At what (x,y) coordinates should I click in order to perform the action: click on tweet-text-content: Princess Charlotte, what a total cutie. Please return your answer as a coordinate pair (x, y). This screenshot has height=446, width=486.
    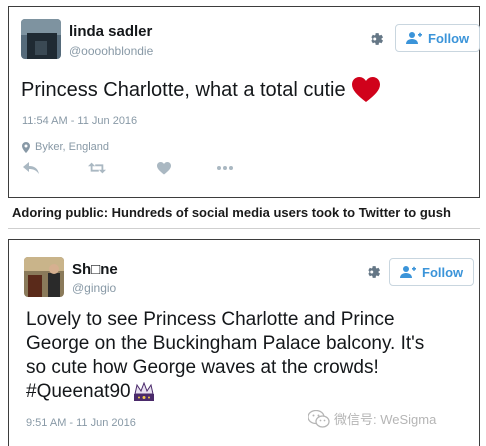
    Looking at the image, I should click on (183, 90).